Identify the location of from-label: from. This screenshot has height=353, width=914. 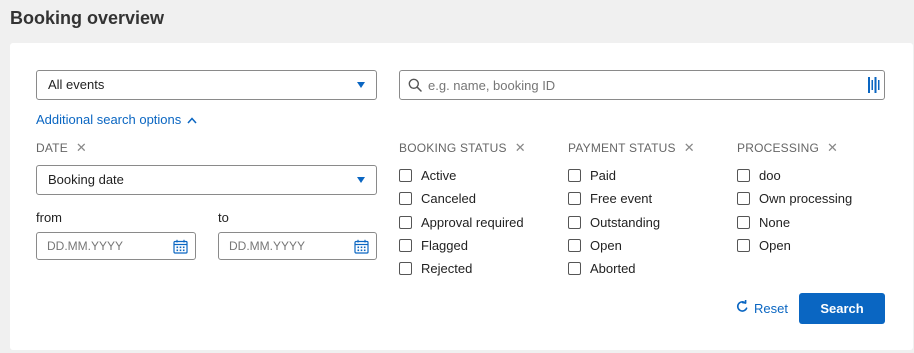
(49, 217).